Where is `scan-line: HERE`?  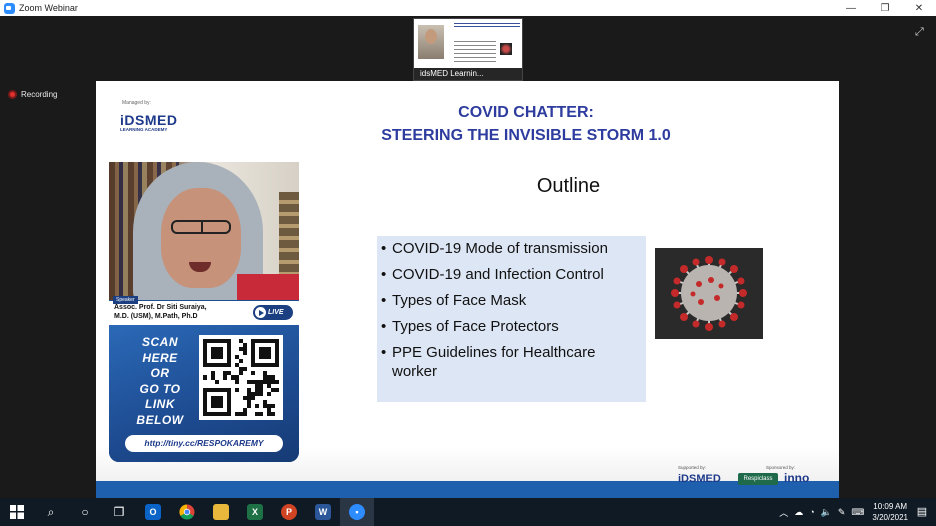
scan-line: HERE is located at coordinates (160, 357).